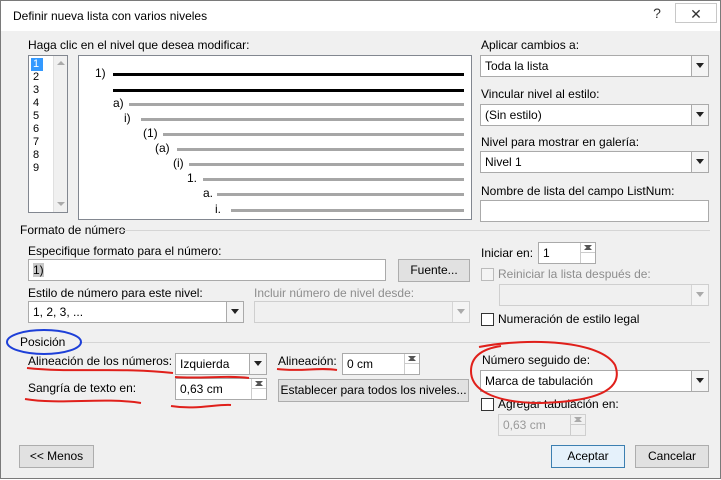  What do you see at coordinates (56, 456) in the screenshot?
I see `less-button: << Menos` at bounding box center [56, 456].